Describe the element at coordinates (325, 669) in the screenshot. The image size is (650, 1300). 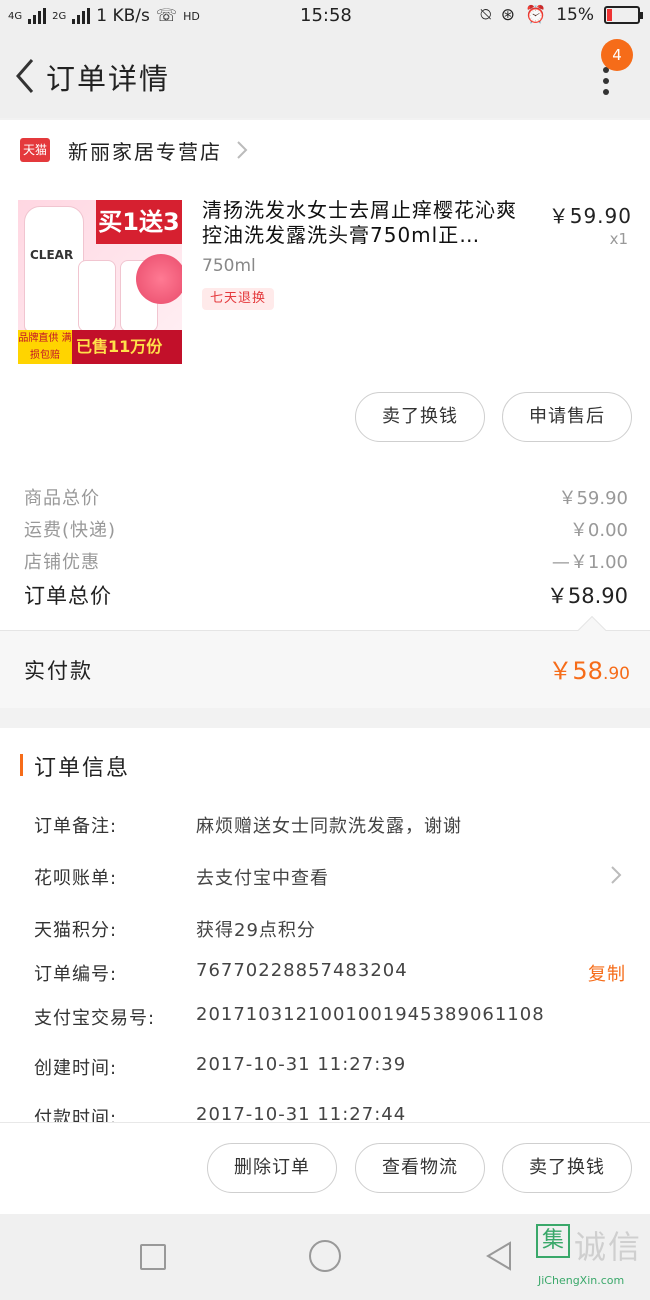
I see `paid-amount-box: 实付款 ￥58.90` at that location.